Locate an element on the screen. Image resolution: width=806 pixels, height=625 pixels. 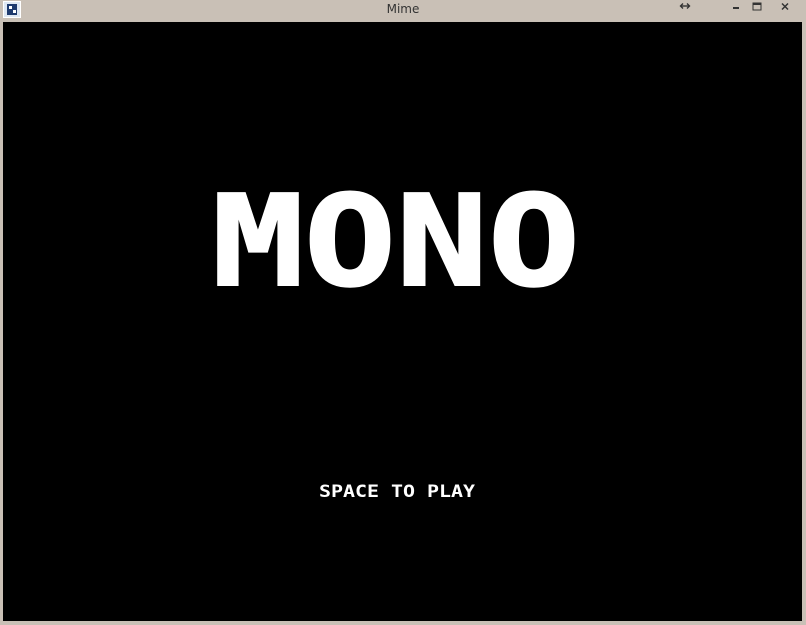
game-logo: MONO is located at coordinates (396, 234).